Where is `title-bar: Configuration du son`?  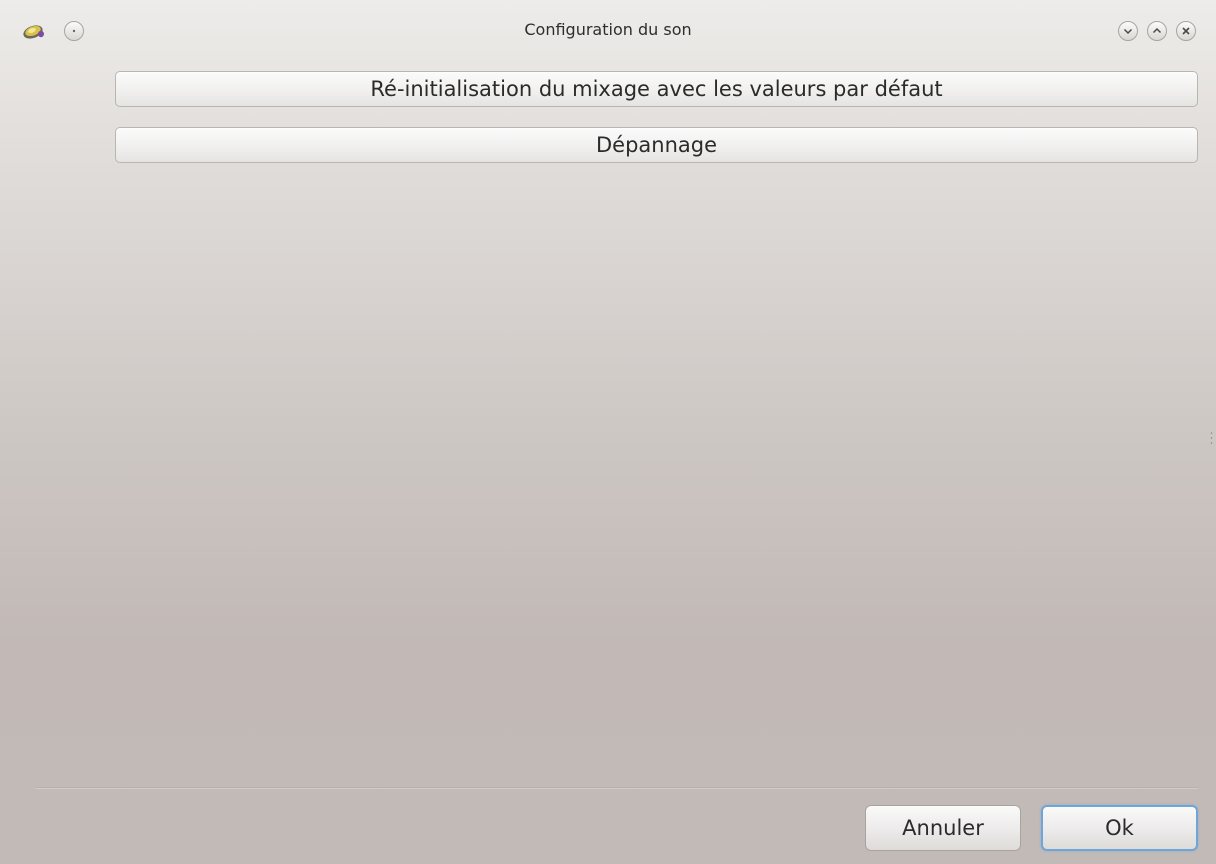
title-bar: Configuration du son is located at coordinates (608, 31).